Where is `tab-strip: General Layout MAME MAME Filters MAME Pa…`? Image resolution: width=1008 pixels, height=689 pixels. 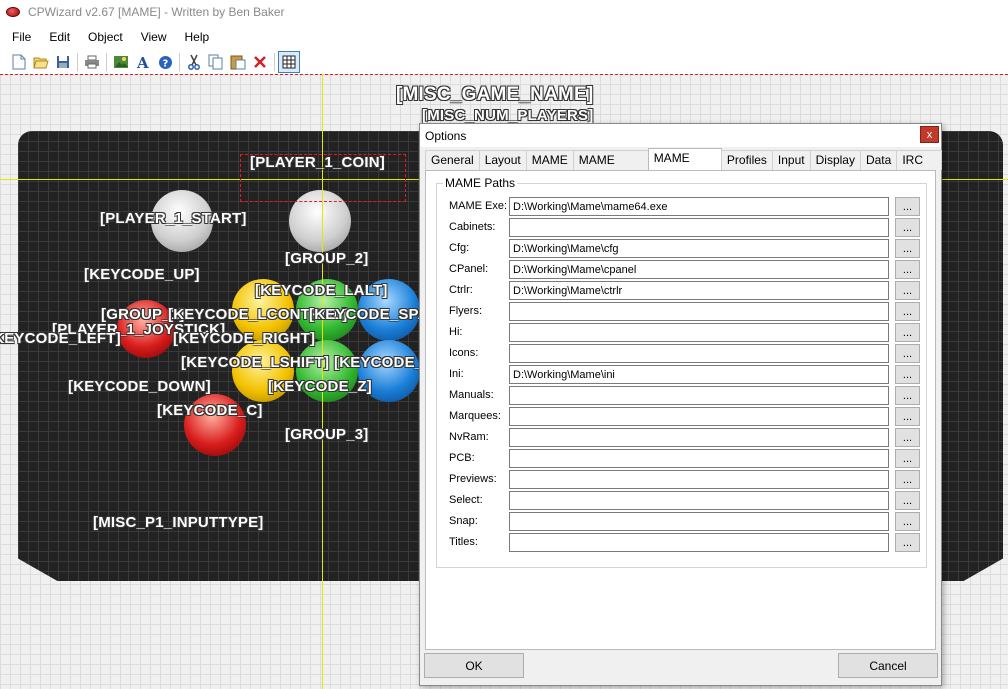 tab-strip: General Layout MAME MAME Filters MAME Pa… is located at coordinates (683, 167).